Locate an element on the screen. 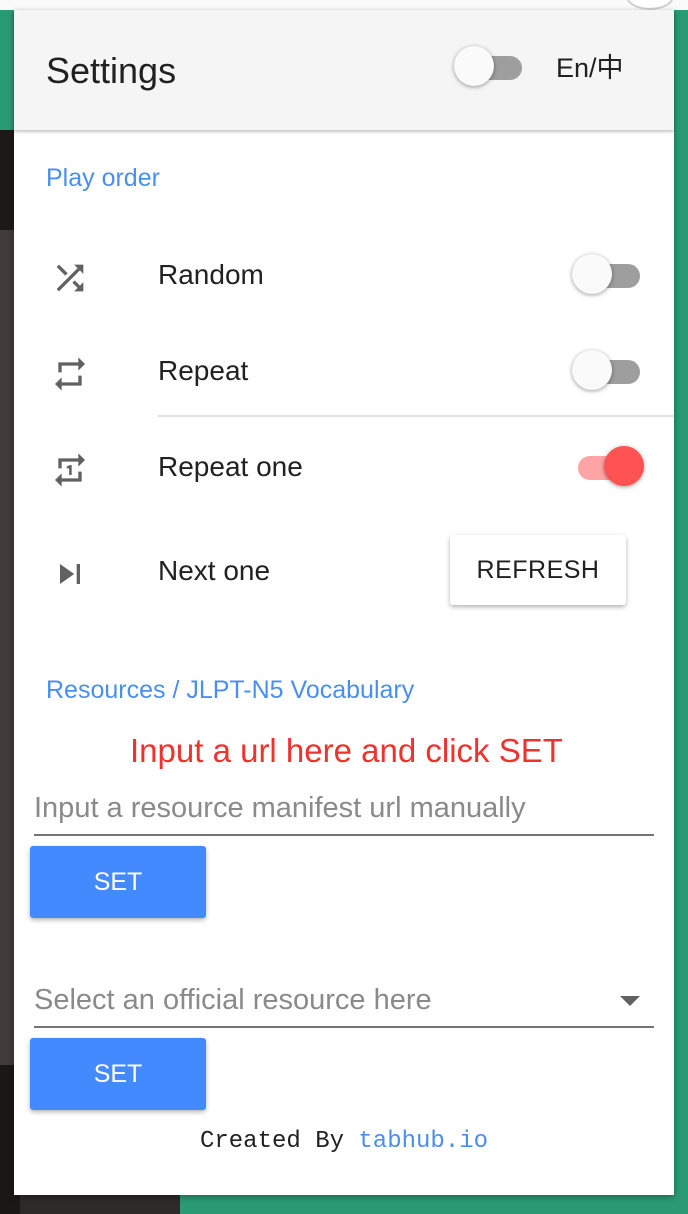  repeat-toggle-switch is located at coordinates (608, 370).